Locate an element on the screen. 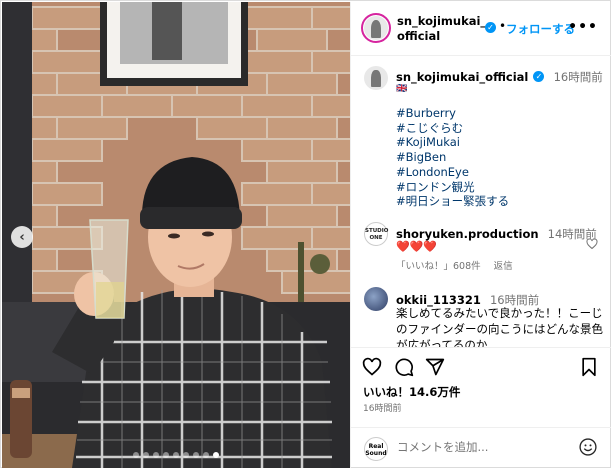  share-paper-plane-icon is located at coordinates (435, 367).